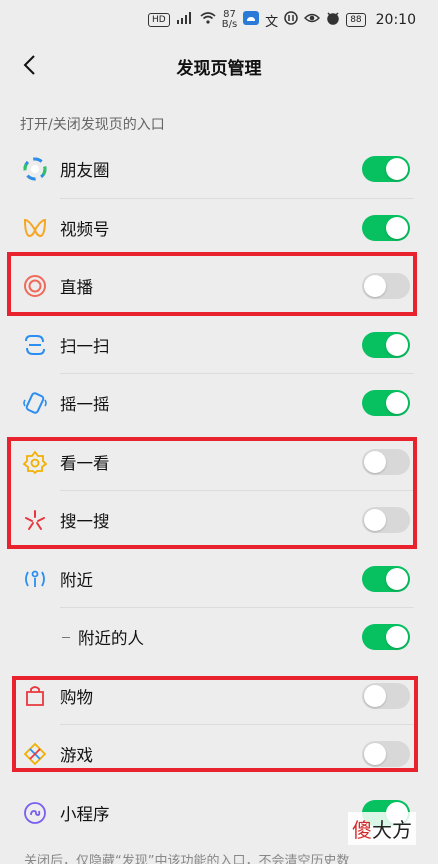 The image size is (438, 864). I want to click on item-label: 游戏, so click(76, 756).